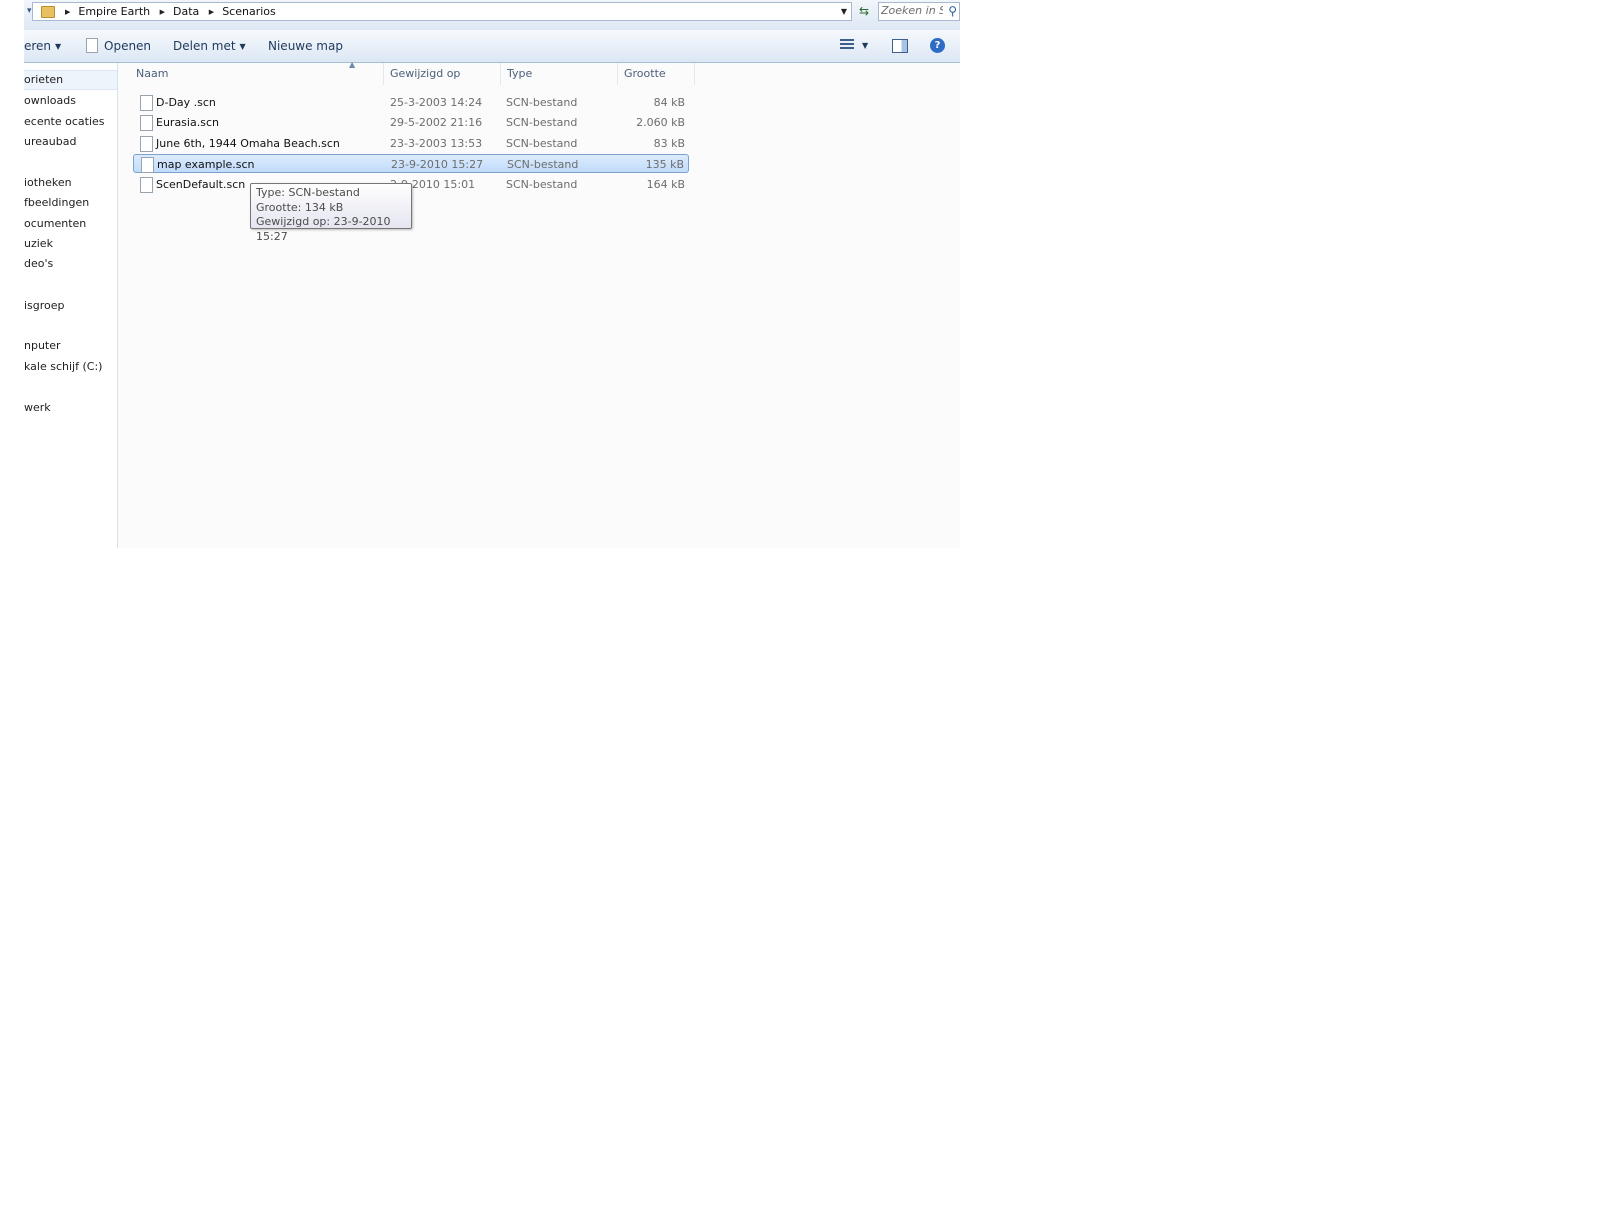 The width and height of the screenshot is (1613, 1213). Describe the element at coordinates (492, 46) in the screenshot. I see `command-bar: eren ▼ Openen Delen met ▼ Nieuwe map ▼ ?` at that location.